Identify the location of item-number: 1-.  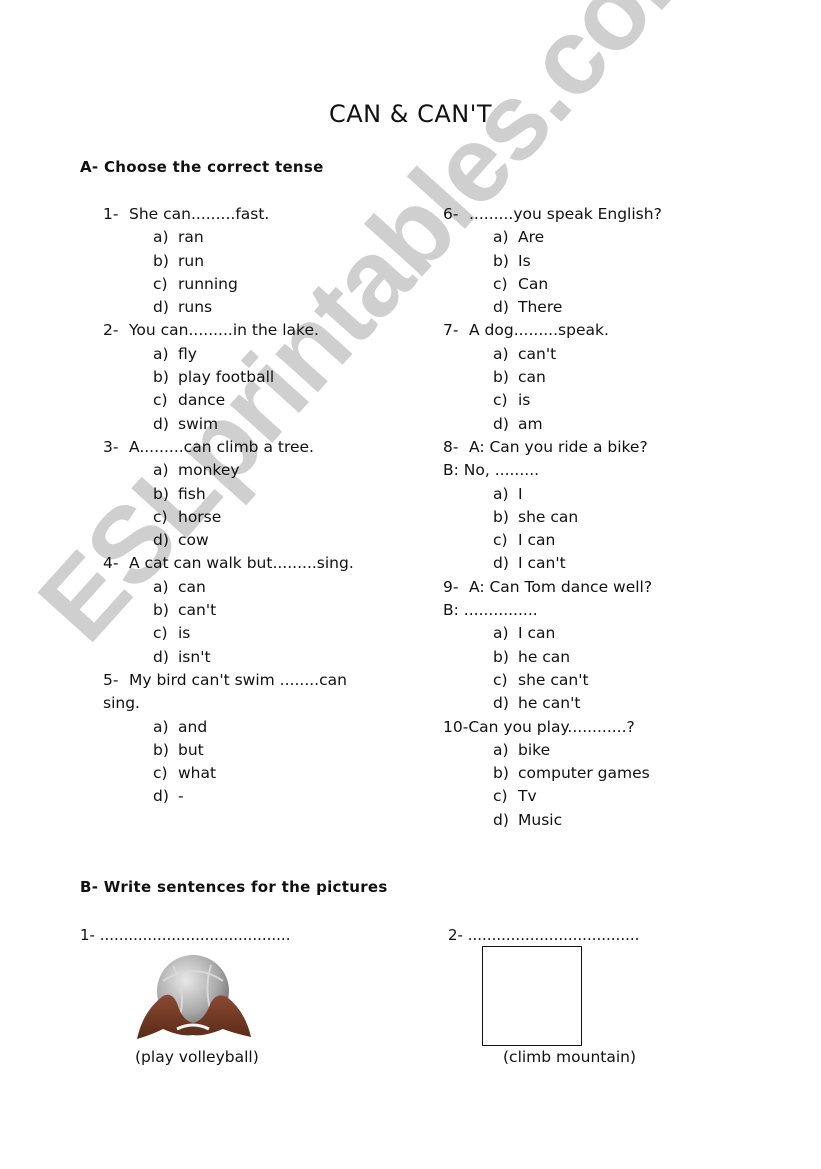
(87, 935).